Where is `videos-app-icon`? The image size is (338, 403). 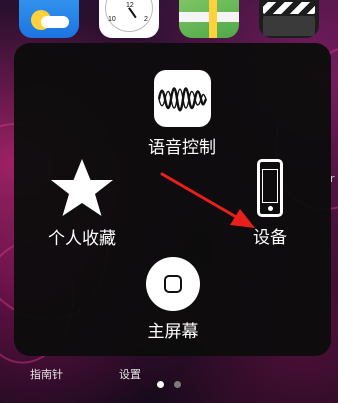 videos-app-icon is located at coordinates (289, 19).